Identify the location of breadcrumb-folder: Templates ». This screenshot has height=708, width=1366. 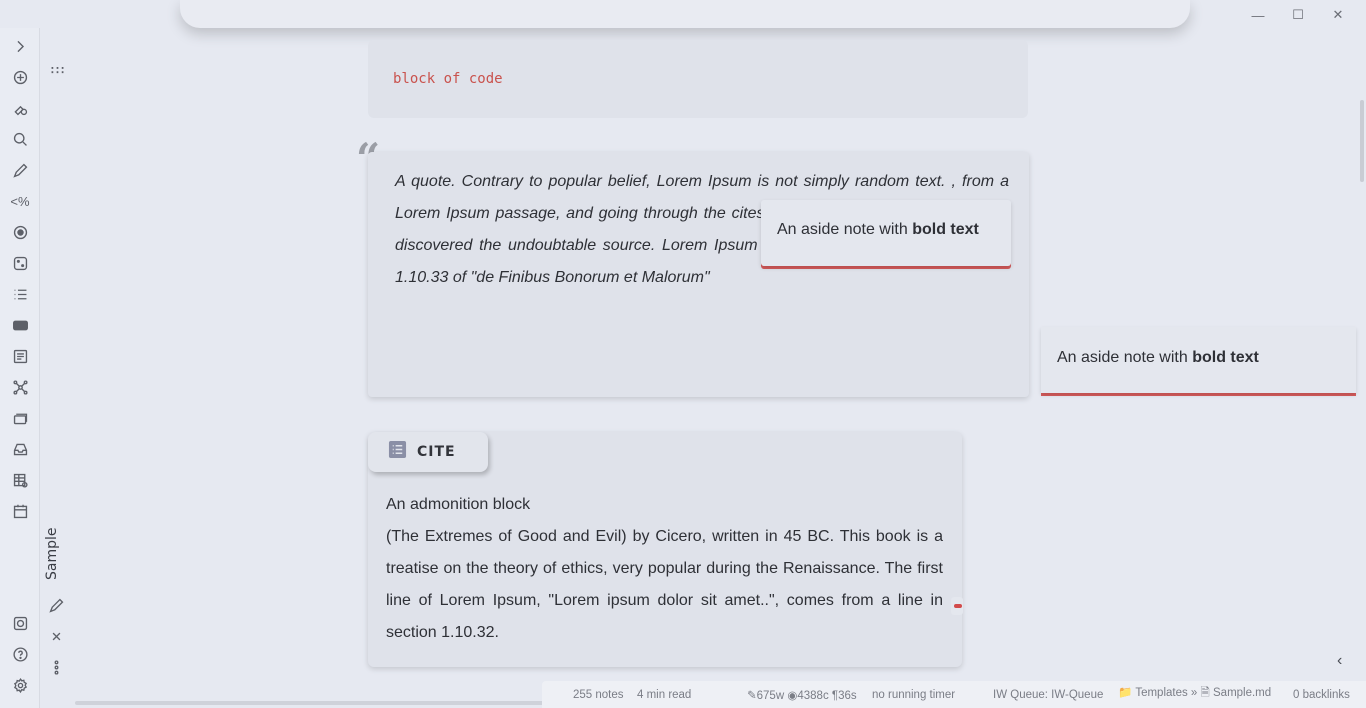
(1166, 693).